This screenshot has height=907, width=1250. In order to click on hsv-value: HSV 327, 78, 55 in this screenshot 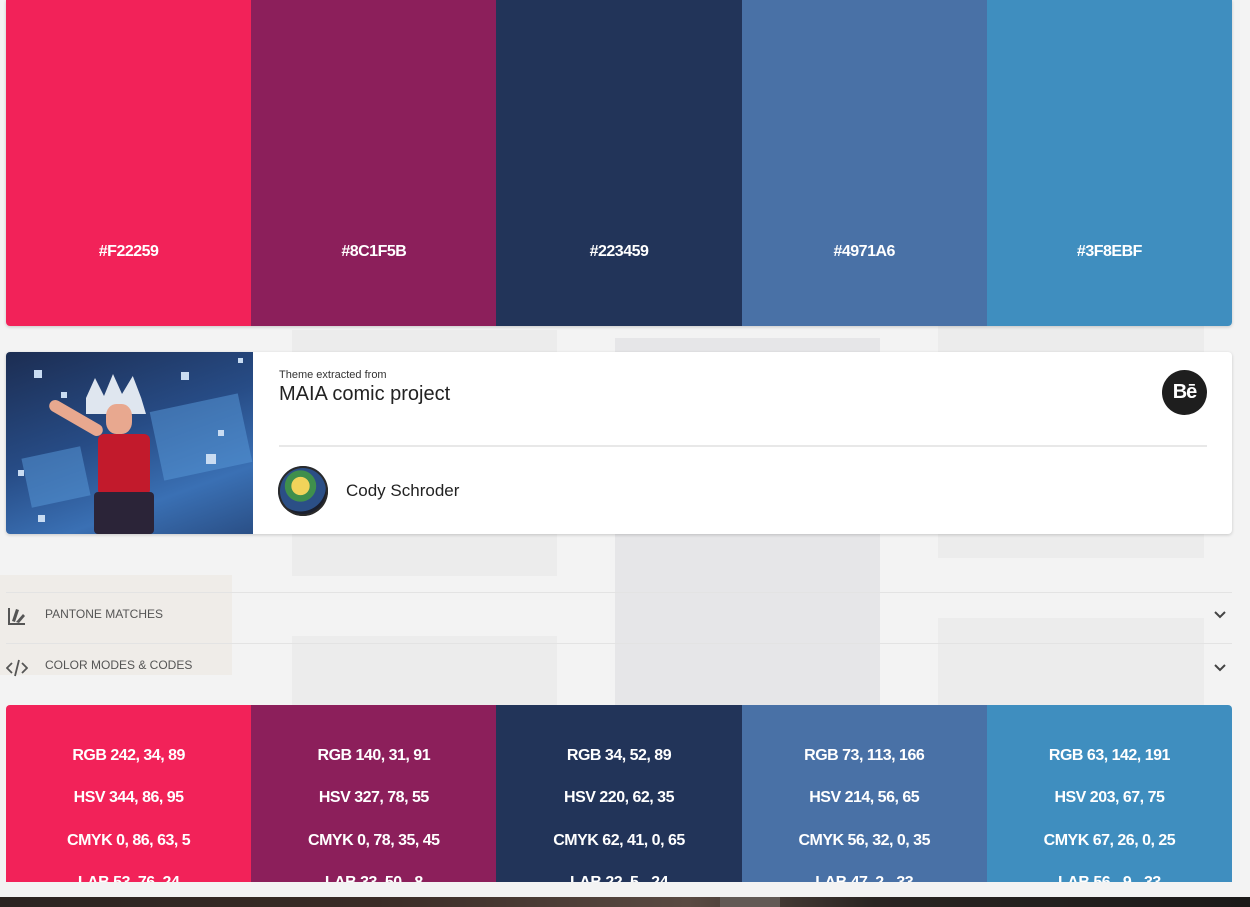, I will do `click(373, 798)`.